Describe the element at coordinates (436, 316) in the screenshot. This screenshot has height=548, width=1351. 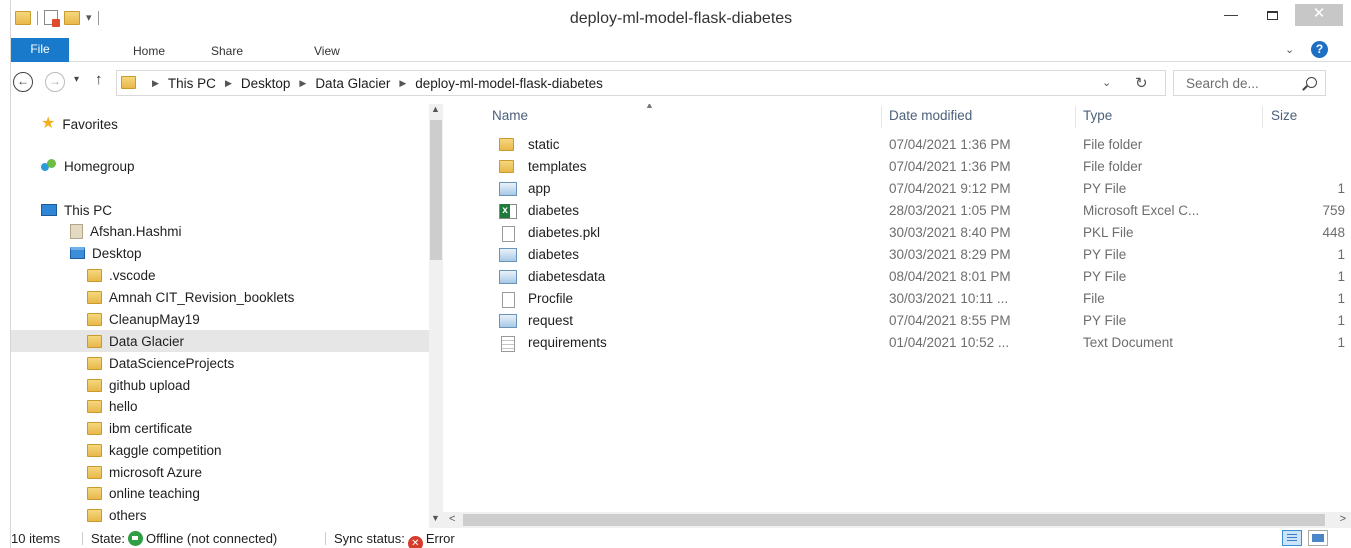
I see `navigation-scrollbar: ▲ ▼` at that location.